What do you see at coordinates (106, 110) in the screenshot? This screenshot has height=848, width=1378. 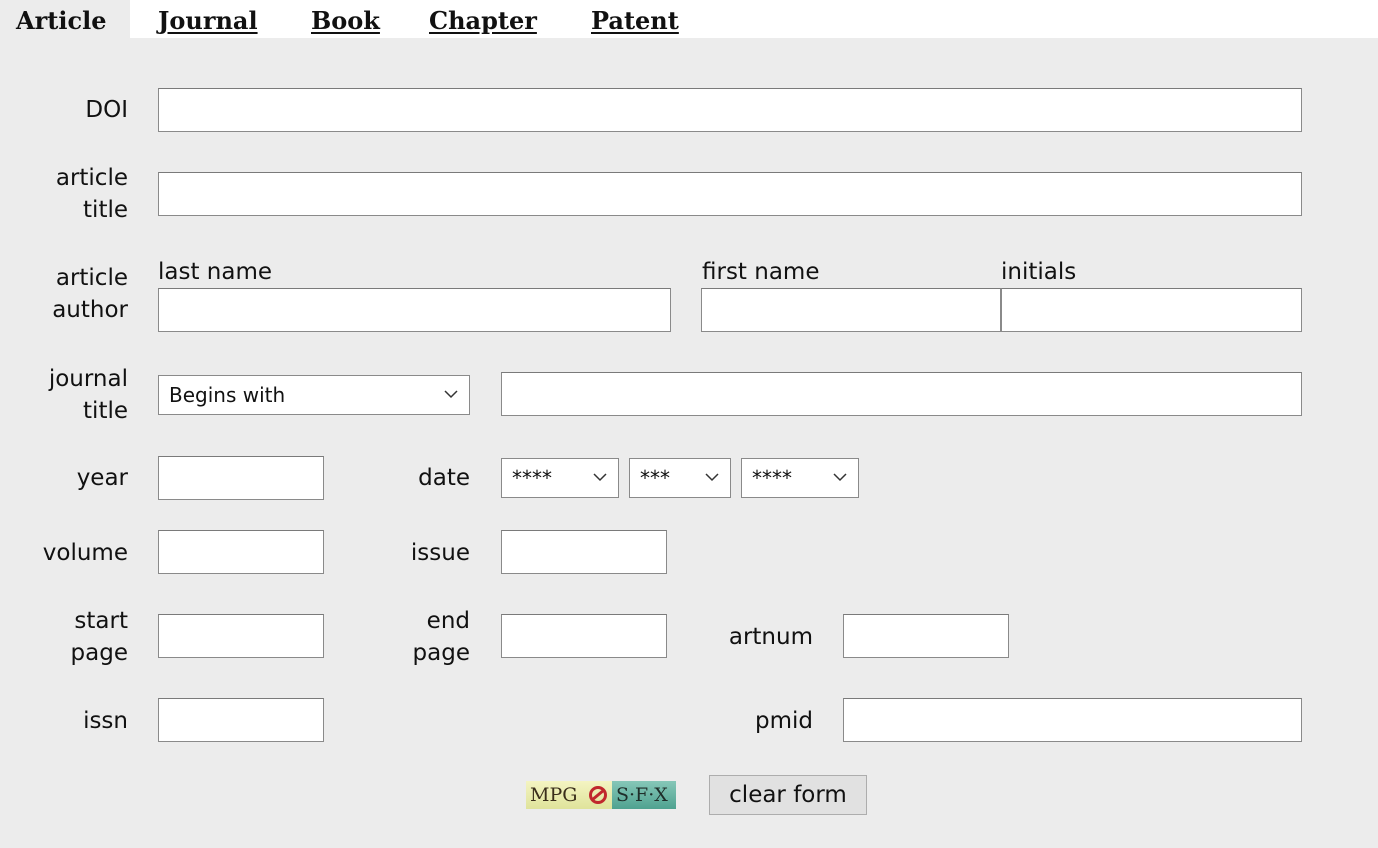 I see `doi-label: DOI` at bounding box center [106, 110].